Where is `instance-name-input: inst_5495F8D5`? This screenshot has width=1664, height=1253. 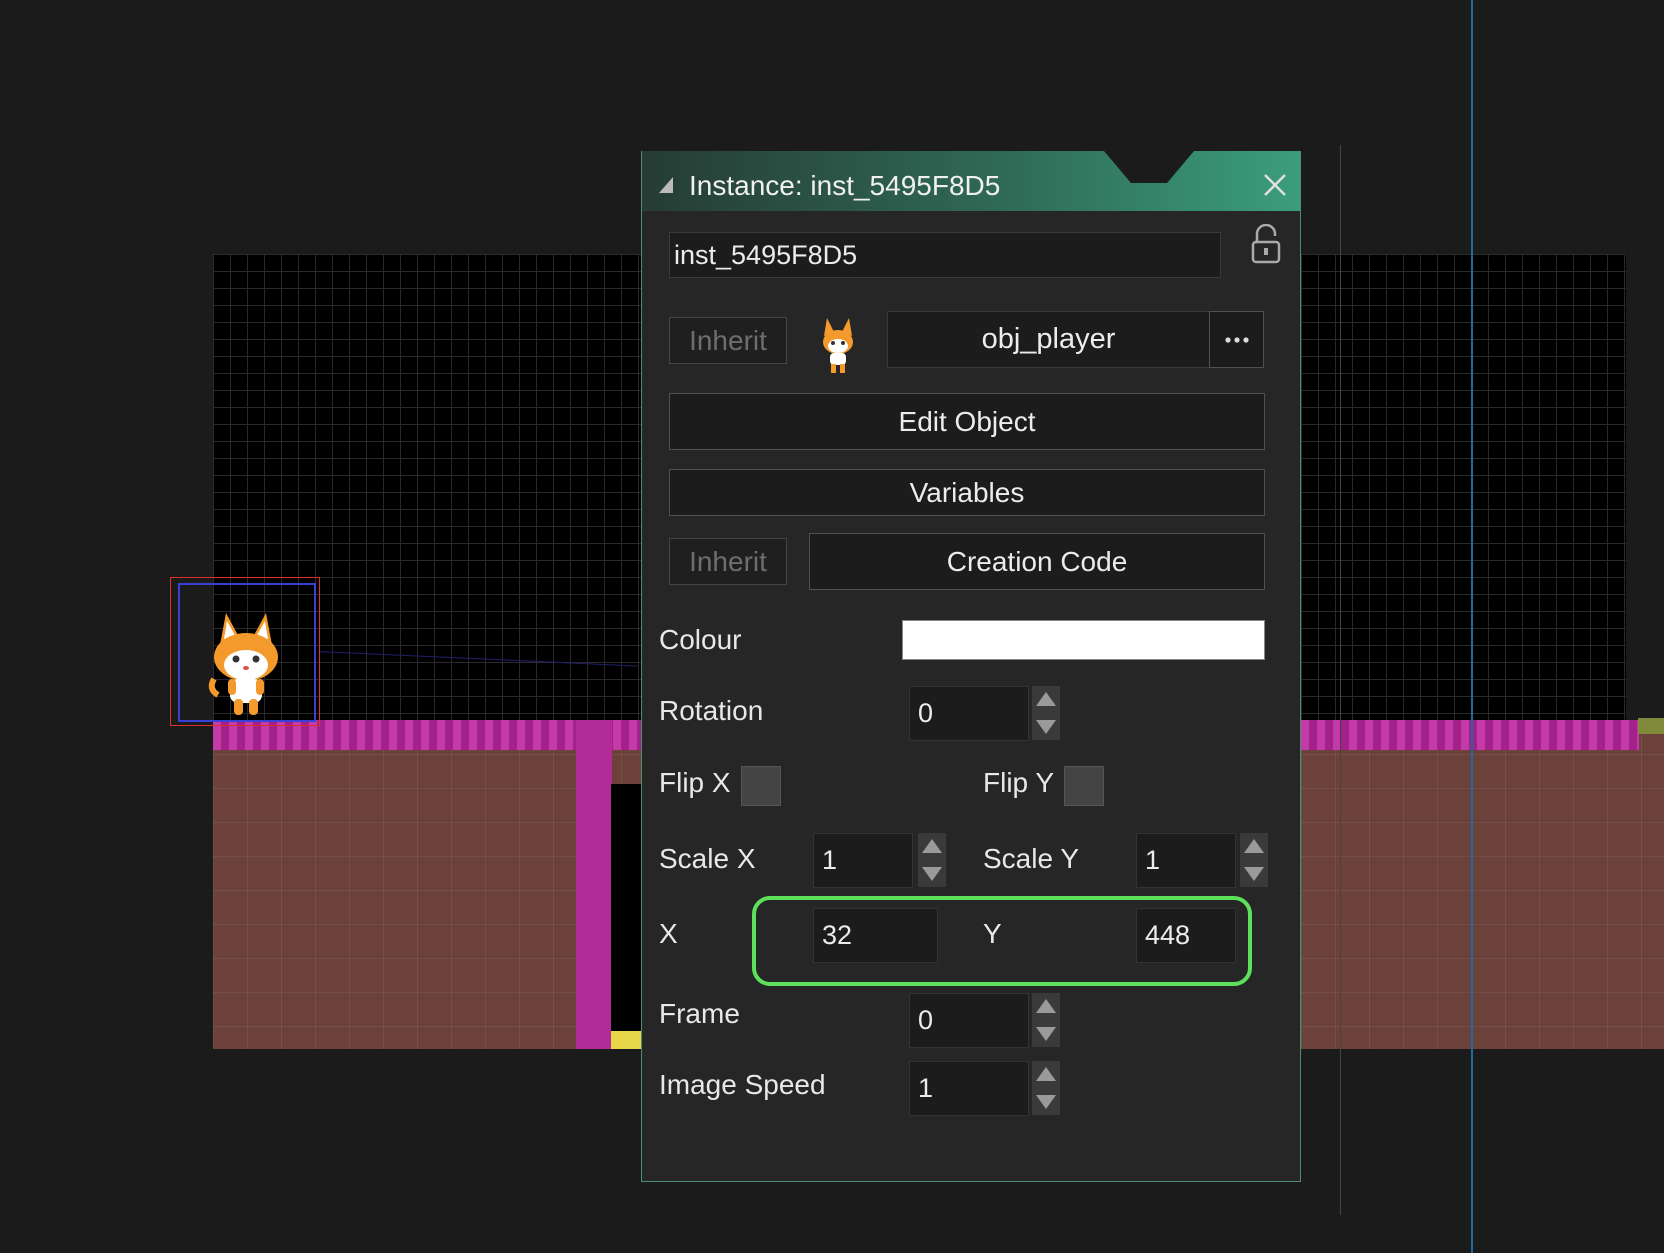 instance-name-input: inst_5495F8D5 is located at coordinates (945, 255).